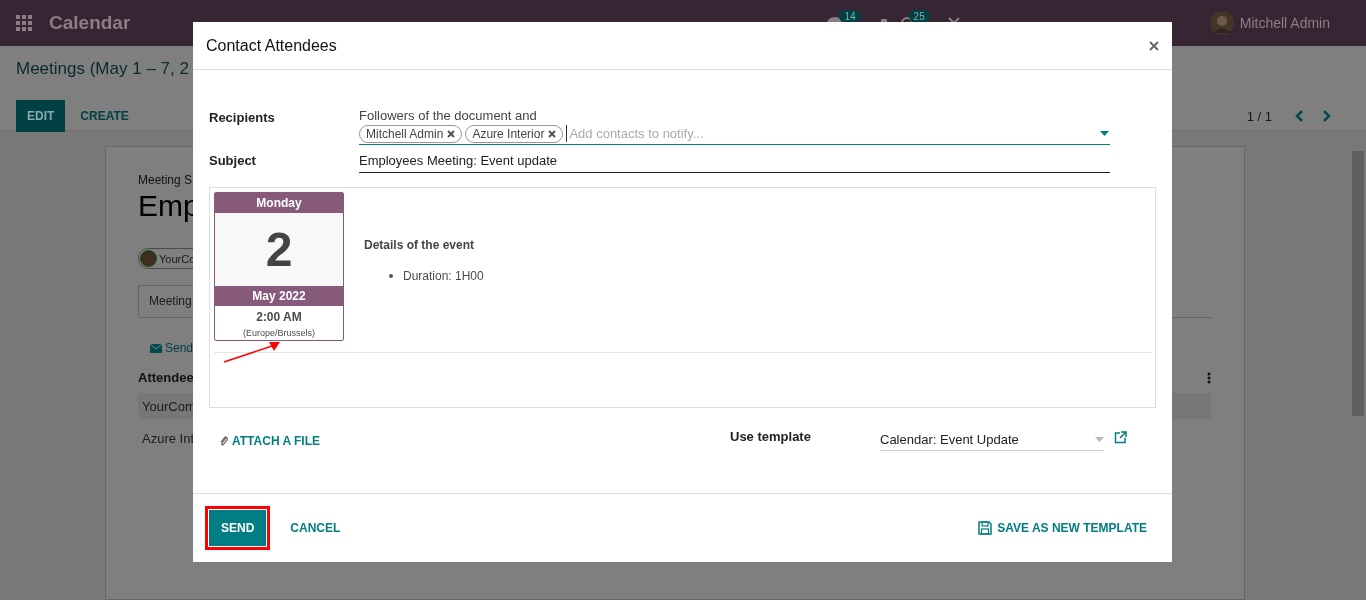 The width and height of the screenshot is (1366, 600). What do you see at coordinates (1259, 116) in the screenshot?
I see `pager-count: 1 / 1` at bounding box center [1259, 116].